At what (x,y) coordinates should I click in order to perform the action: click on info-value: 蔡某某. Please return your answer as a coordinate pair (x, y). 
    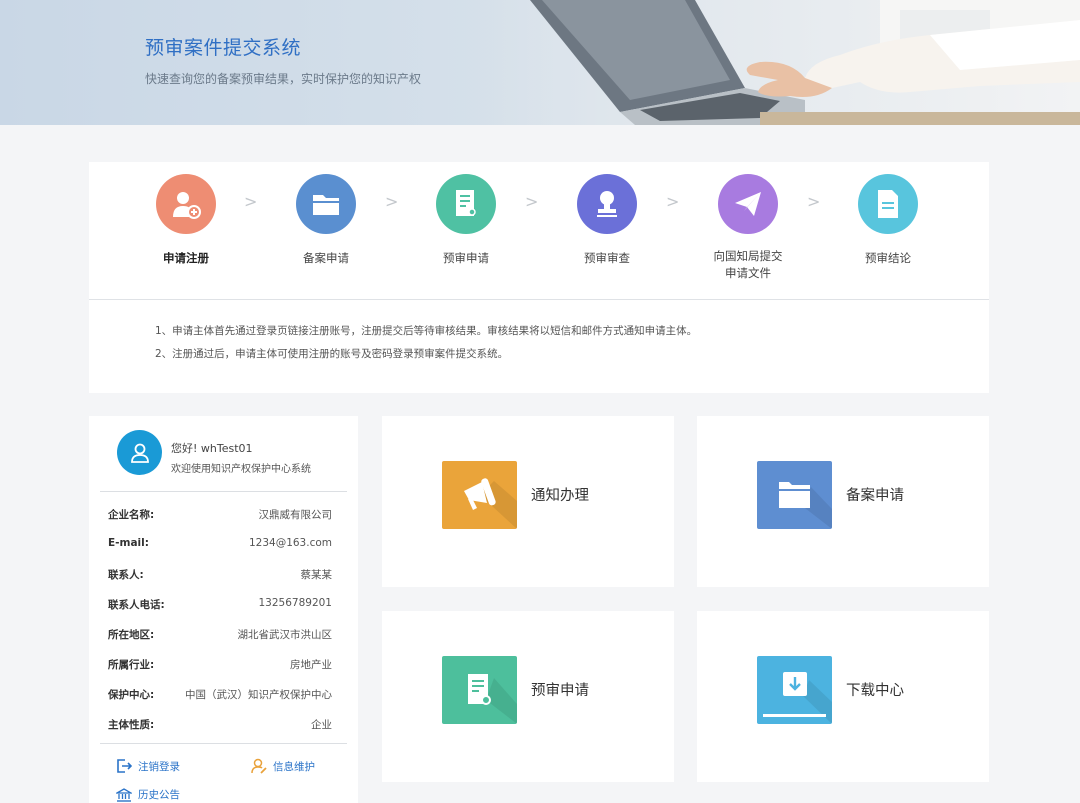
    Looking at the image, I should click on (316, 575).